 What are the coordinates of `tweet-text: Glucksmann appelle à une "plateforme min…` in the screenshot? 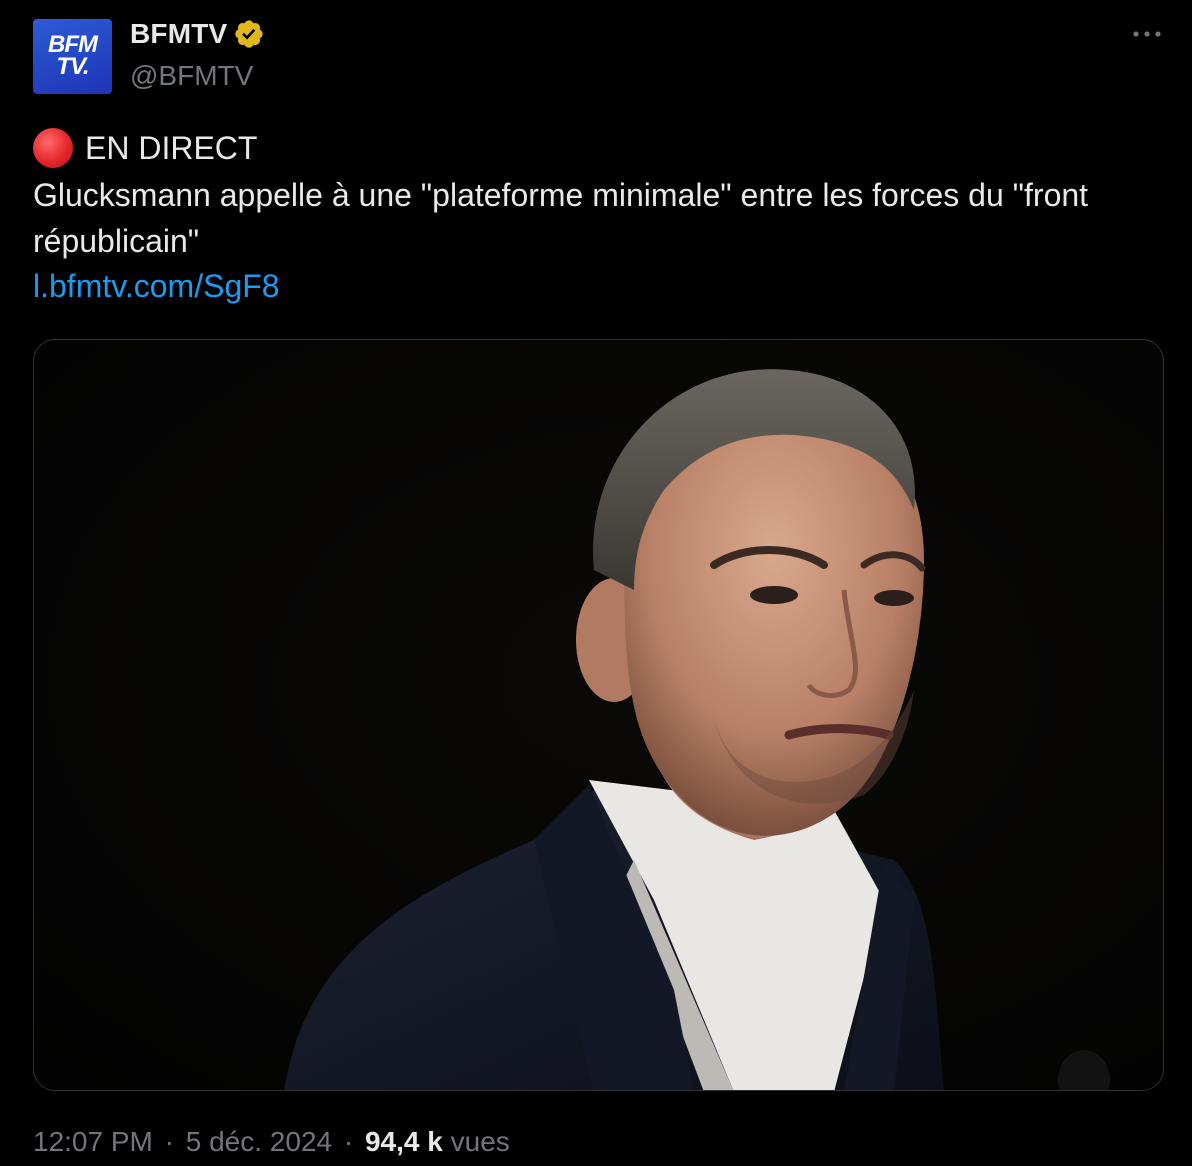 It's located at (561, 218).